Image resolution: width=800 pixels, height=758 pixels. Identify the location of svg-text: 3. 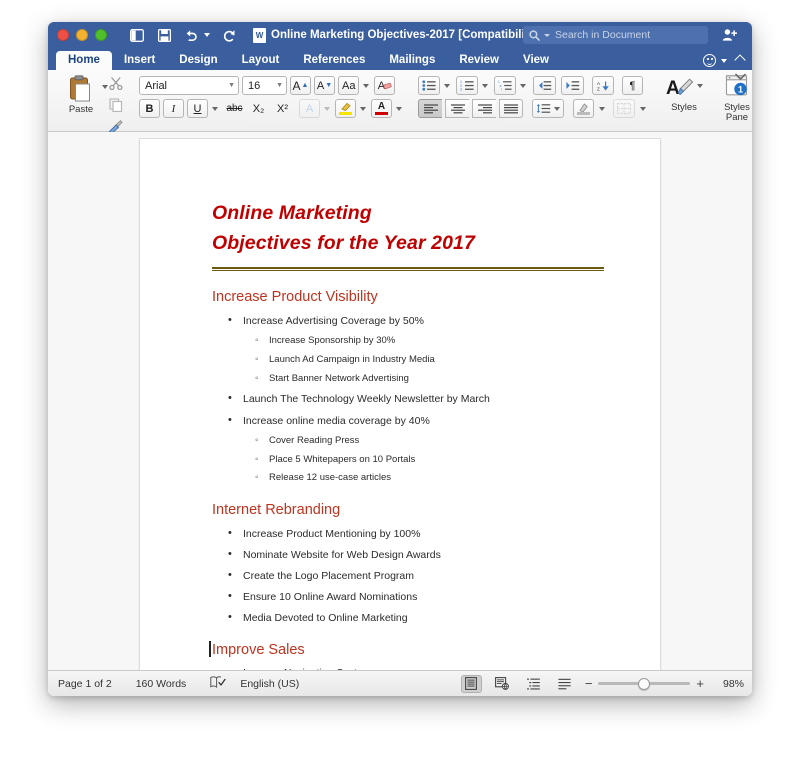
(461, 89).